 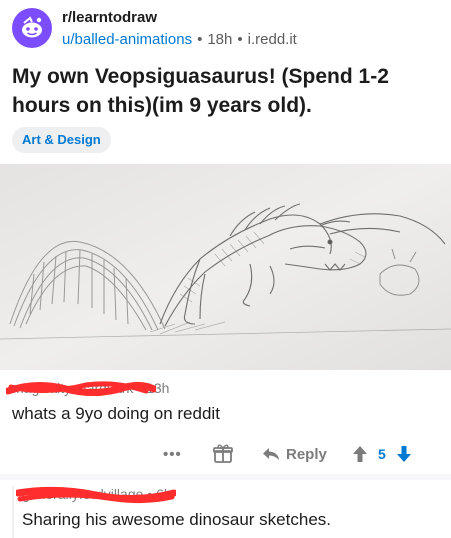 What do you see at coordinates (404, 454) in the screenshot?
I see `downvote-arrow-icon` at bounding box center [404, 454].